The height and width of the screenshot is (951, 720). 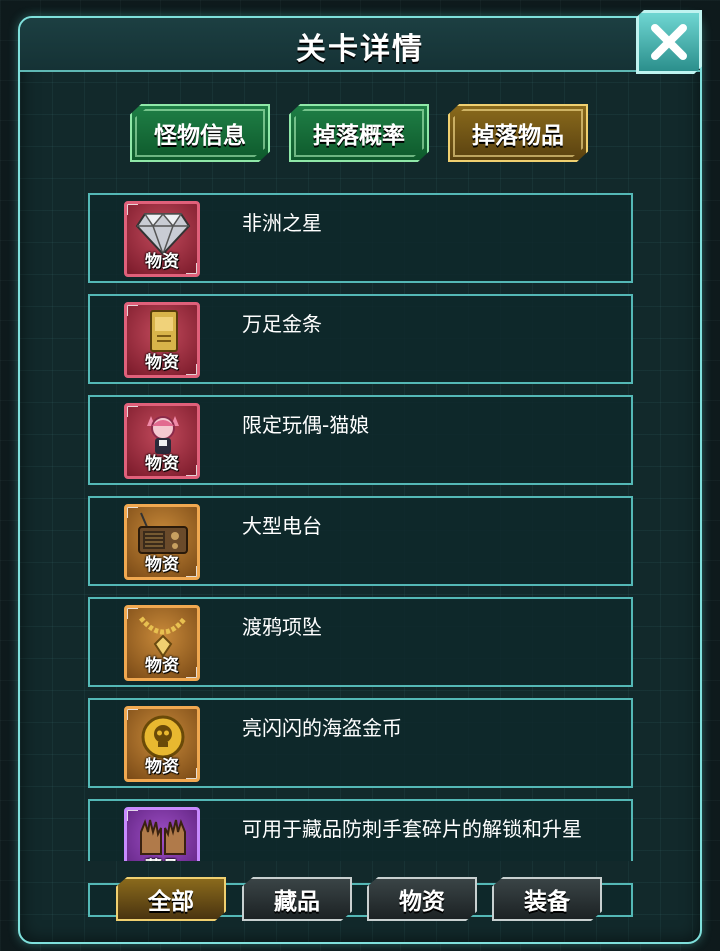 I want to click on tab-drop-items: 掉落物品, so click(x=518, y=133).